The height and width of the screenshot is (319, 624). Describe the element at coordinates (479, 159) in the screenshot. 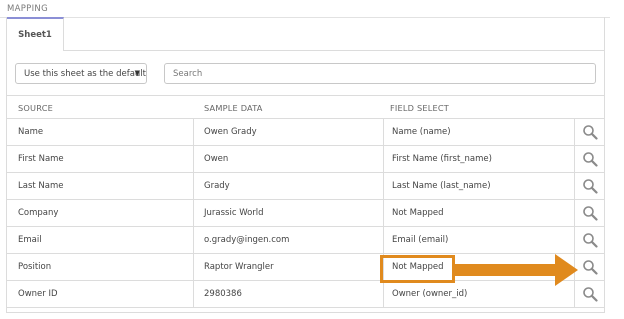

I see `field-select-cell: First Name (first_name)` at that location.